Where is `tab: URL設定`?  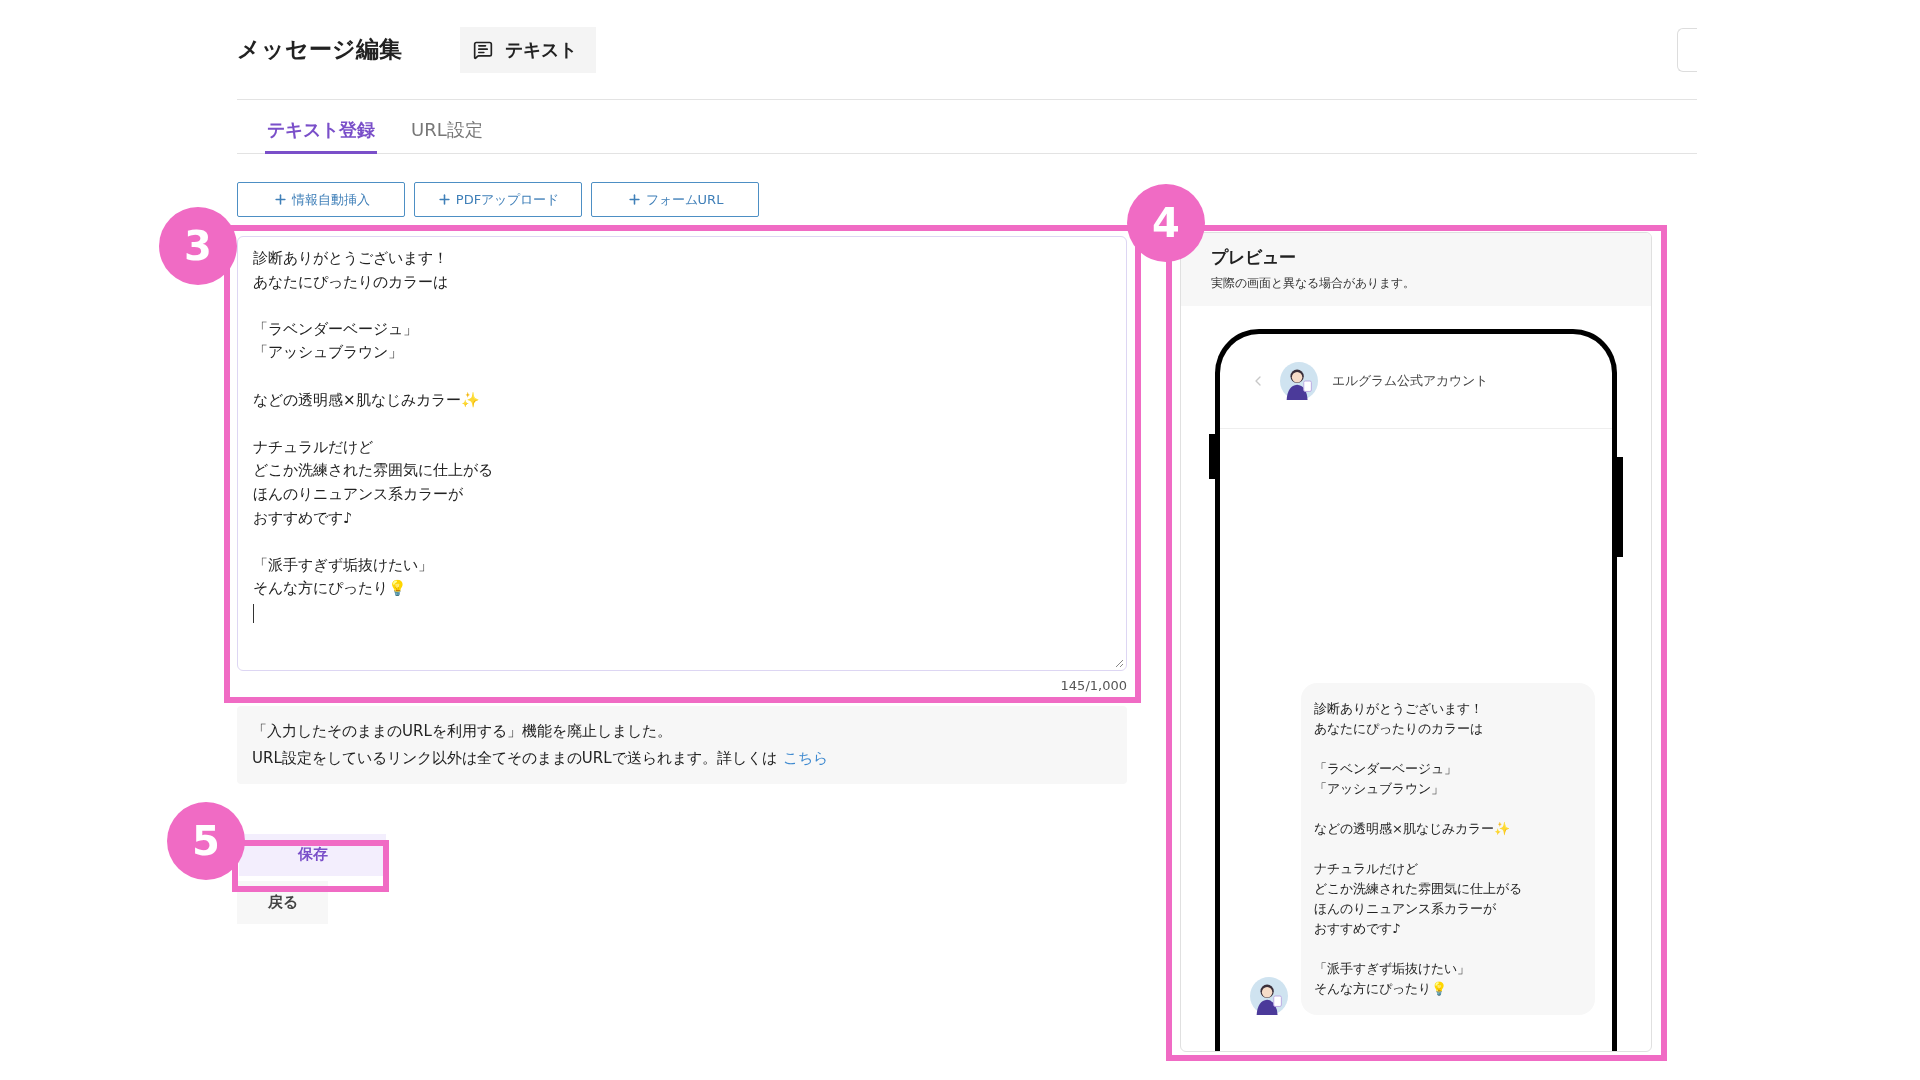 tab: URL設定 is located at coordinates (447, 134).